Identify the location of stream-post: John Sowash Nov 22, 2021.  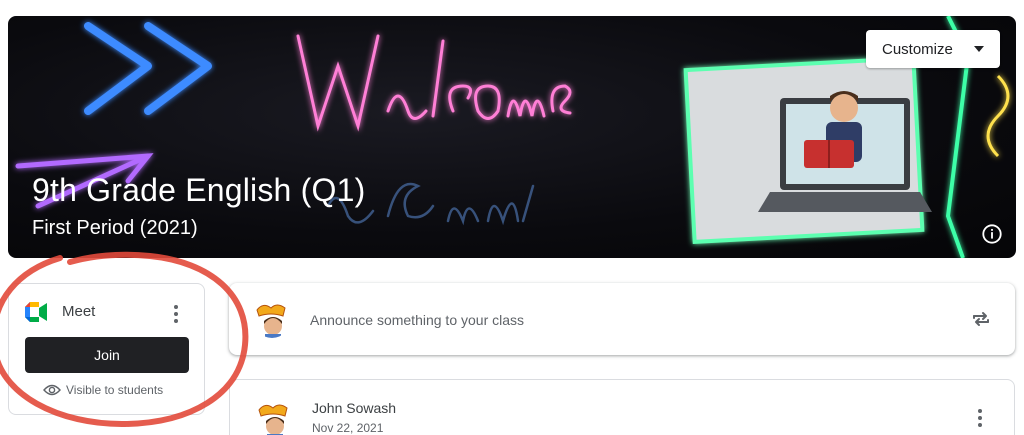
(622, 407).